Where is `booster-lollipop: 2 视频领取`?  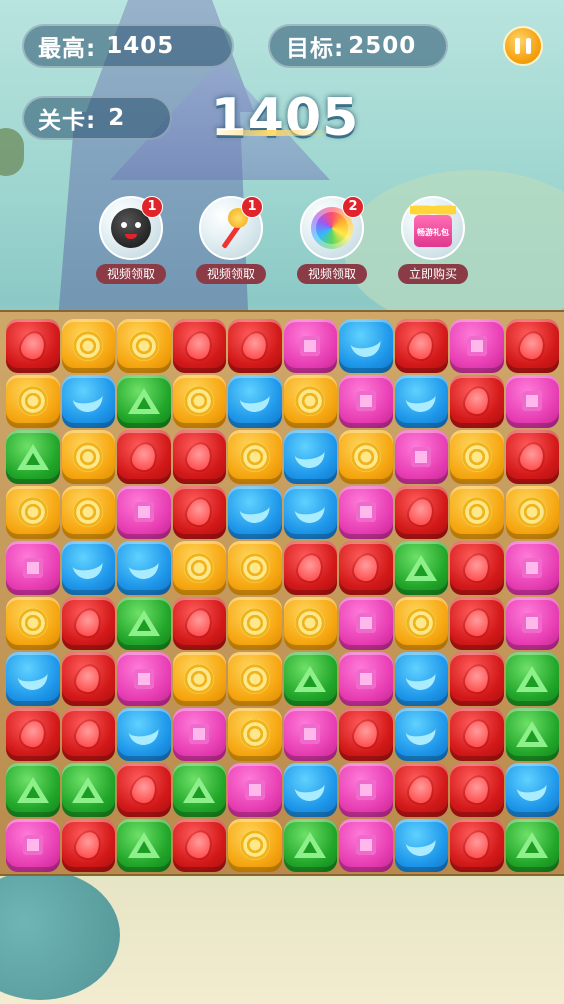 booster-lollipop: 2 视频领取 is located at coordinates (332, 240).